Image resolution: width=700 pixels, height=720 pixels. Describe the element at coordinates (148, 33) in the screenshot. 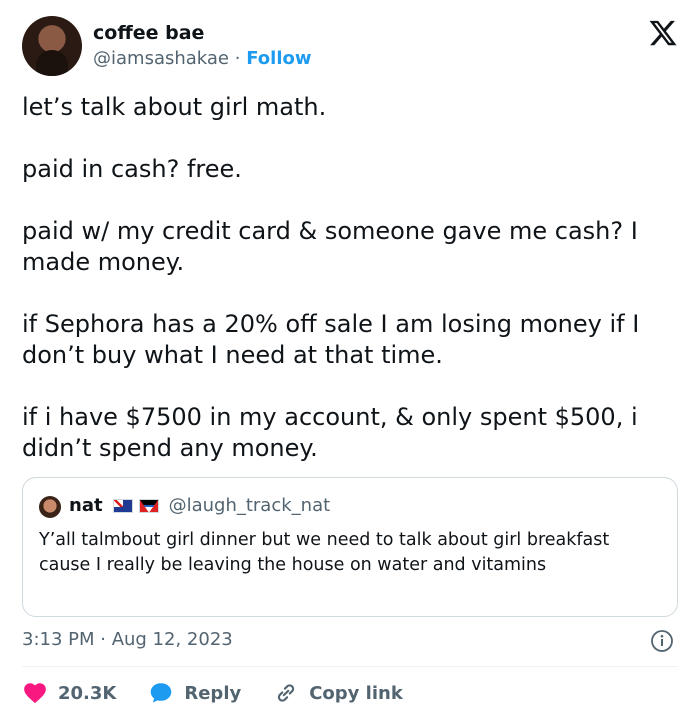

I see `author-name: coffee bae` at that location.